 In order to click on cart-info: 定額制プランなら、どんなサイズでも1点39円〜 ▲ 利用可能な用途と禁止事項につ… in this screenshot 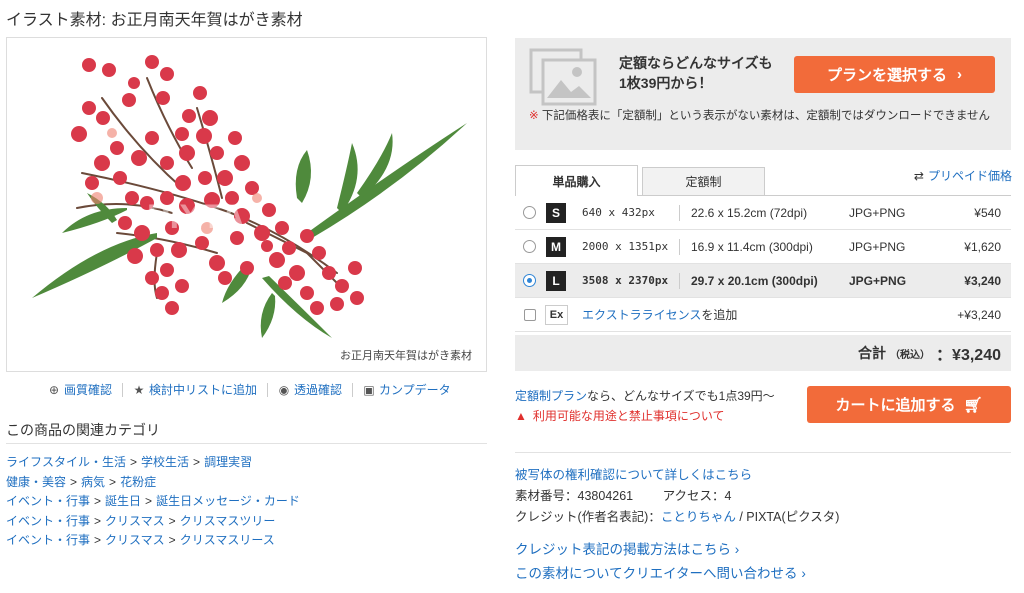, I will do `click(645, 406)`.